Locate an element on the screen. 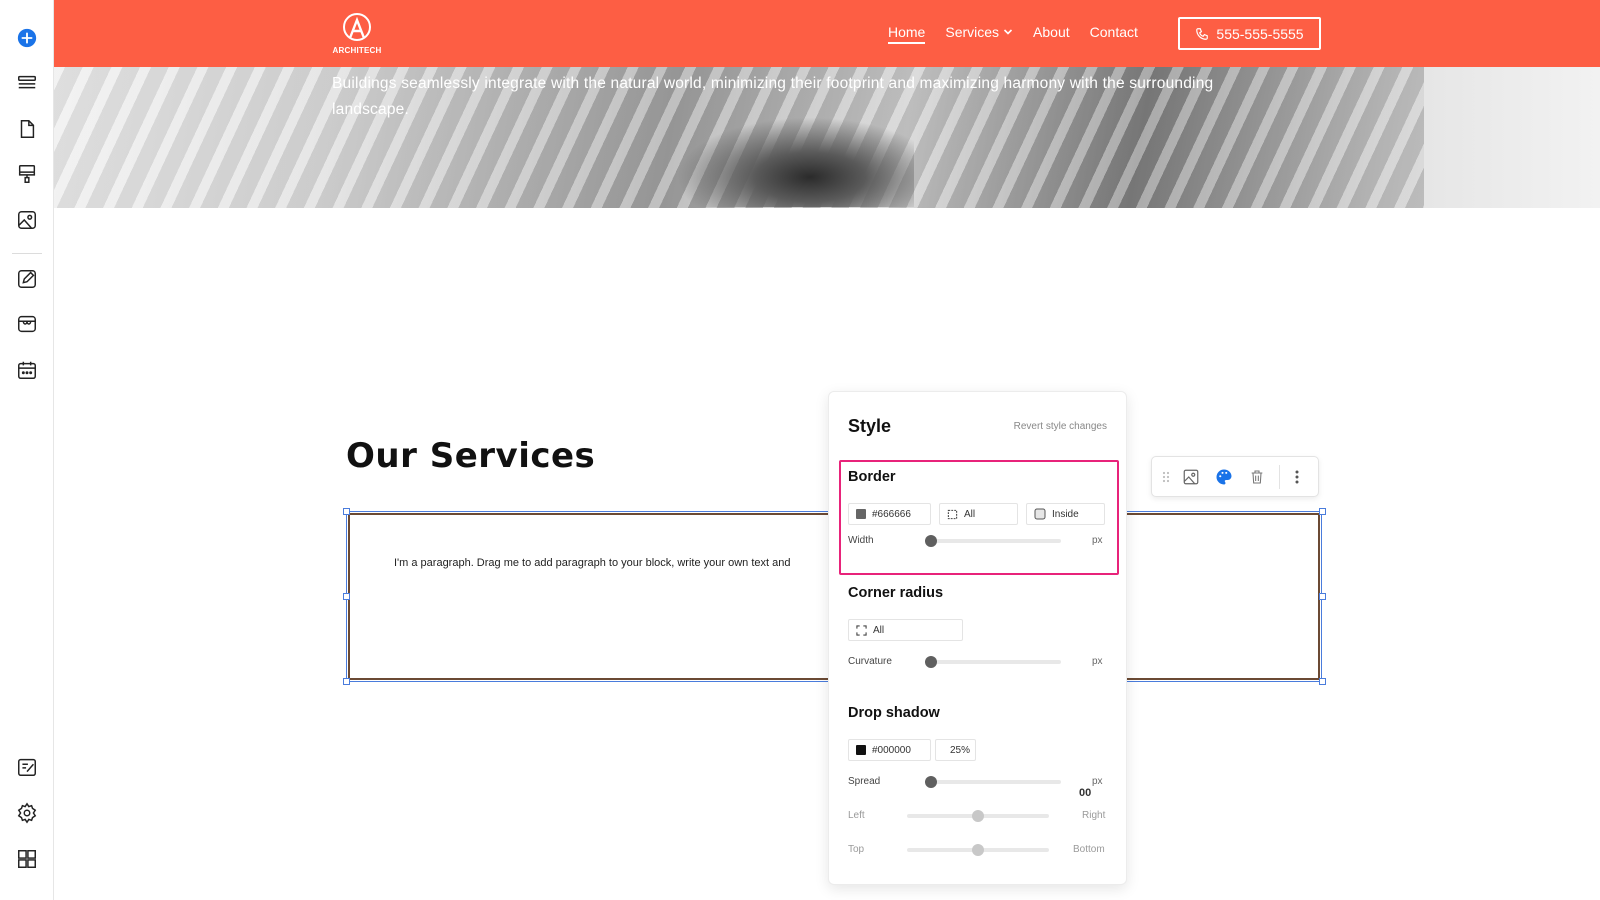  phone-number: 555-555-5555 is located at coordinates (1260, 33).